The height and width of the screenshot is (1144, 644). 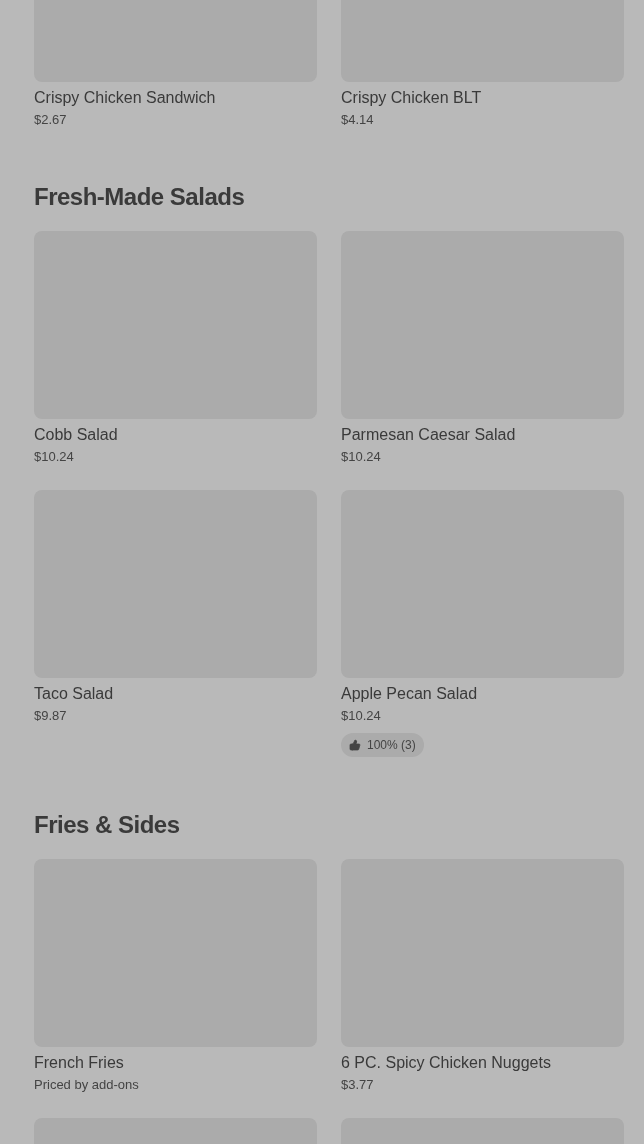 I want to click on item-name: Apple Pecan Salad, so click(x=482, y=694).